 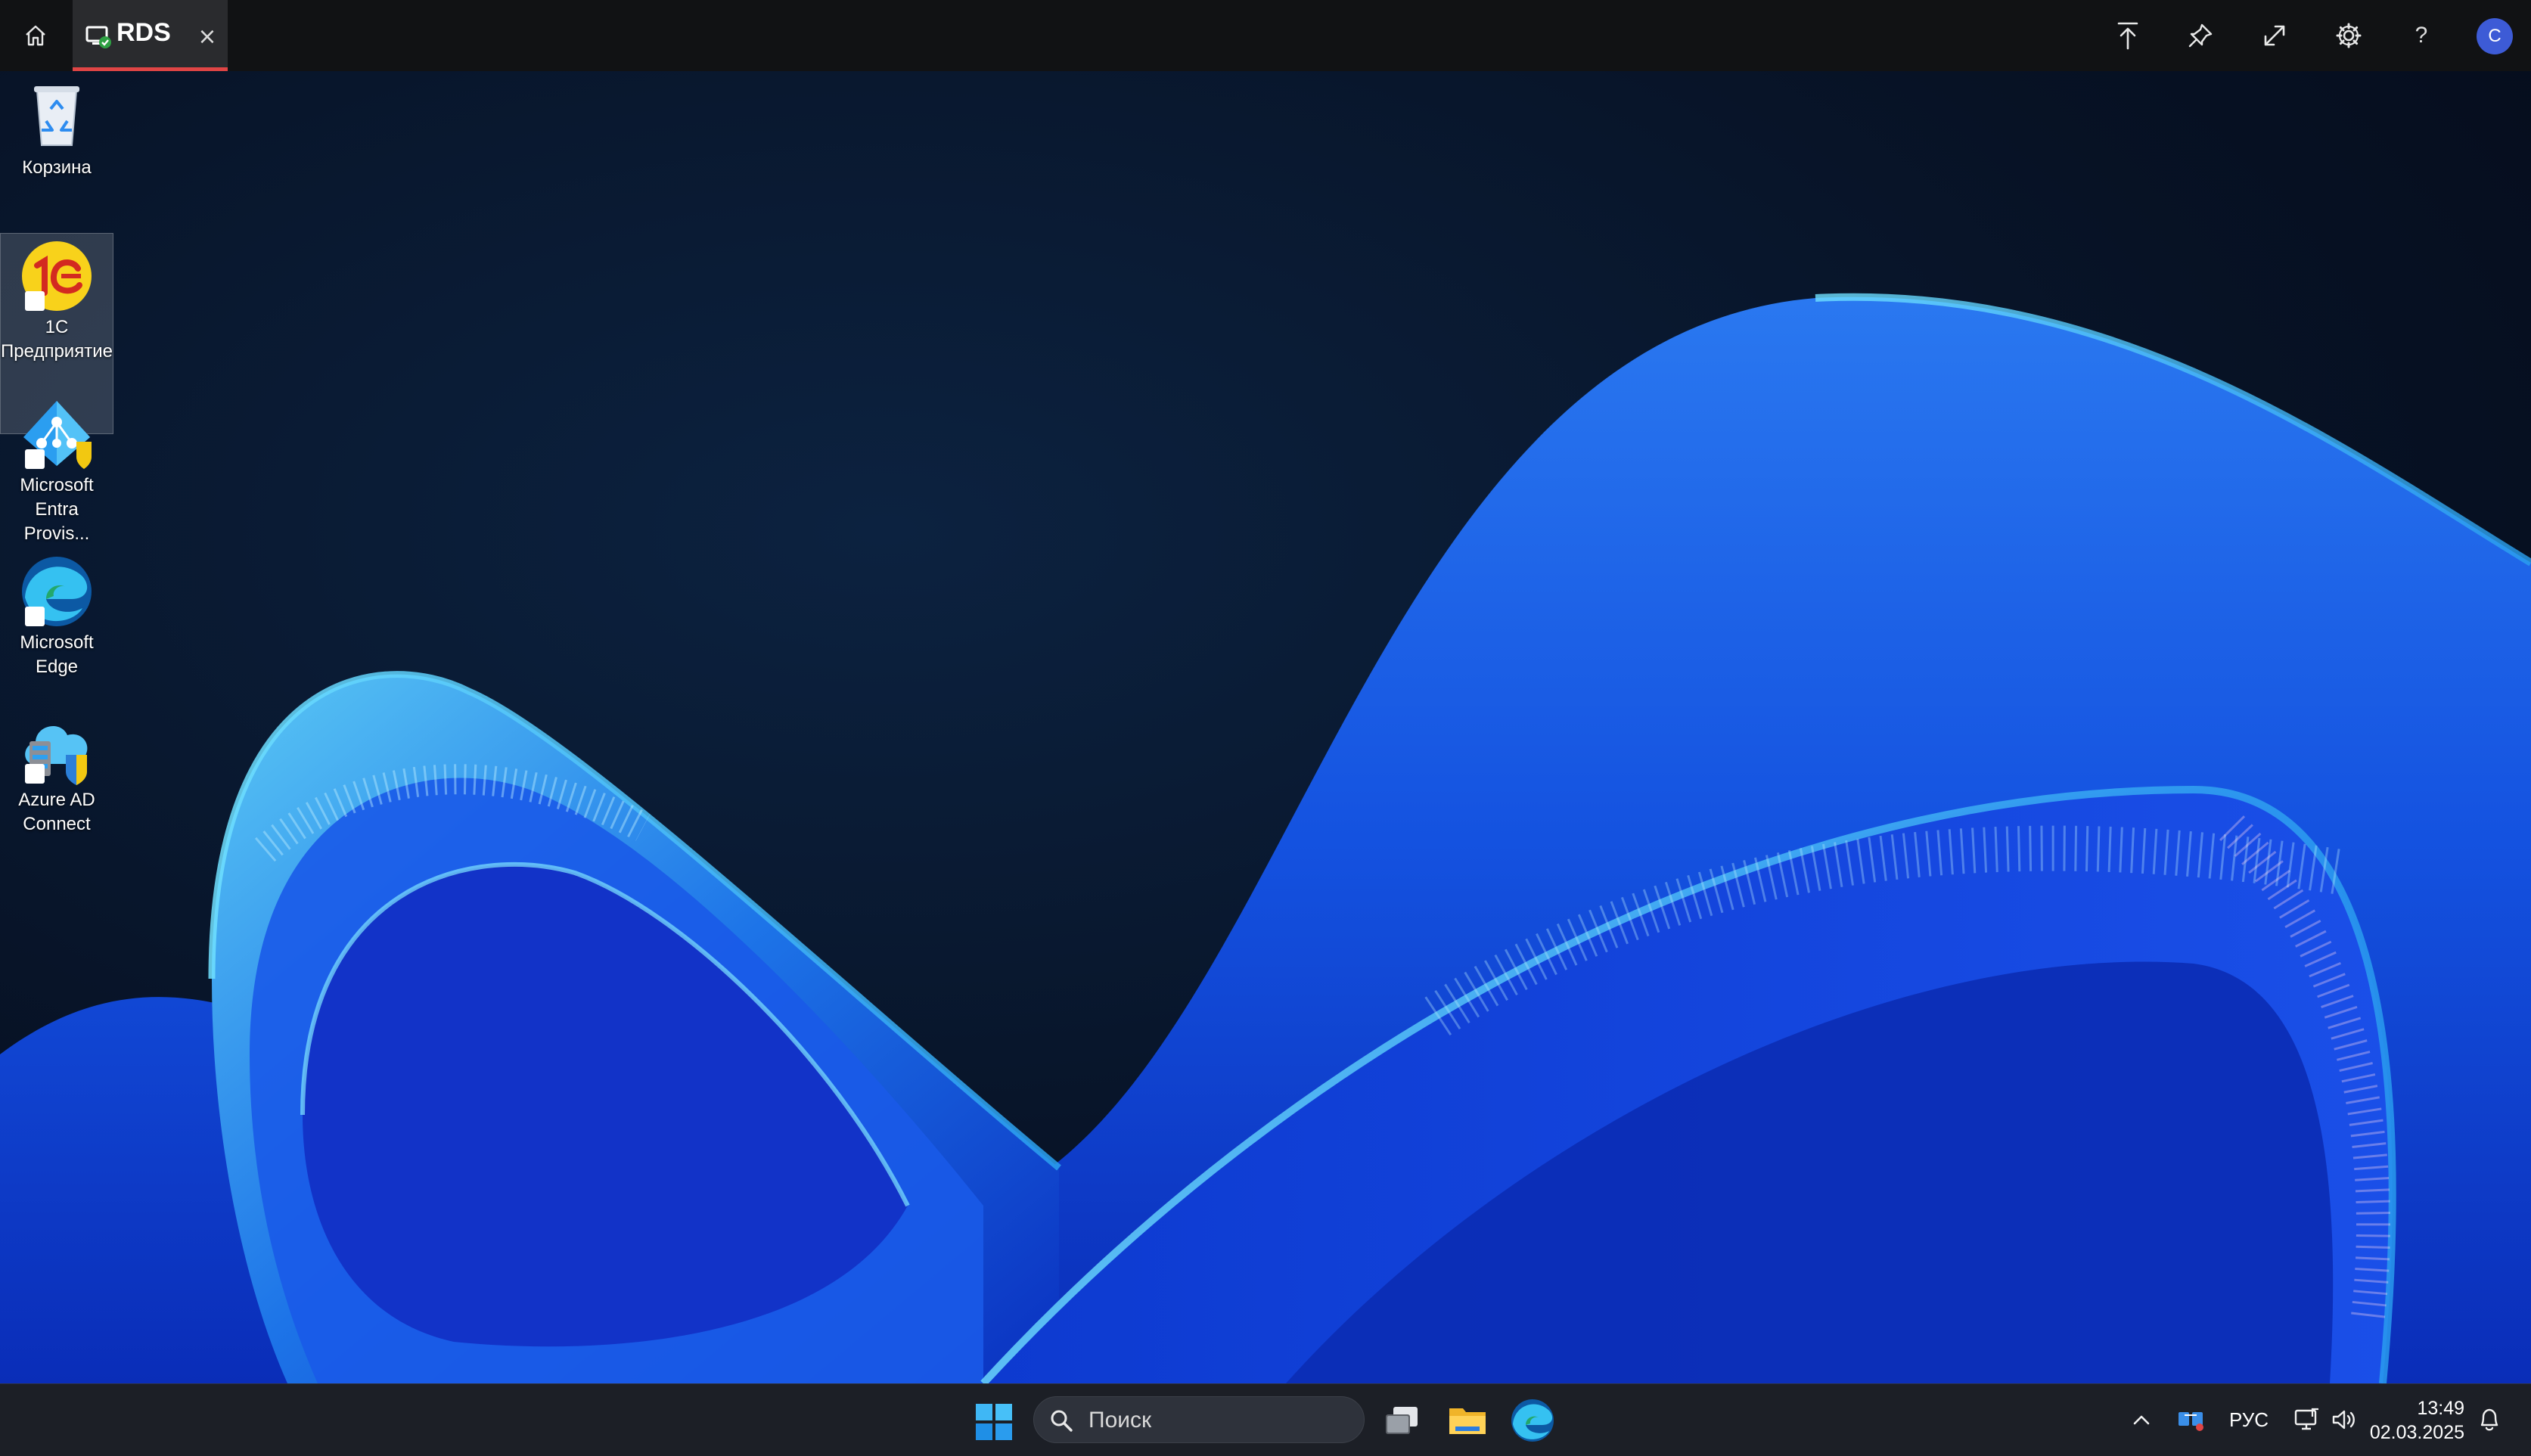 What do you see at coordinates (1467, 1420) in the screenshot?
I see `file-explorer-icon` at bounding box center [1467, 1420].